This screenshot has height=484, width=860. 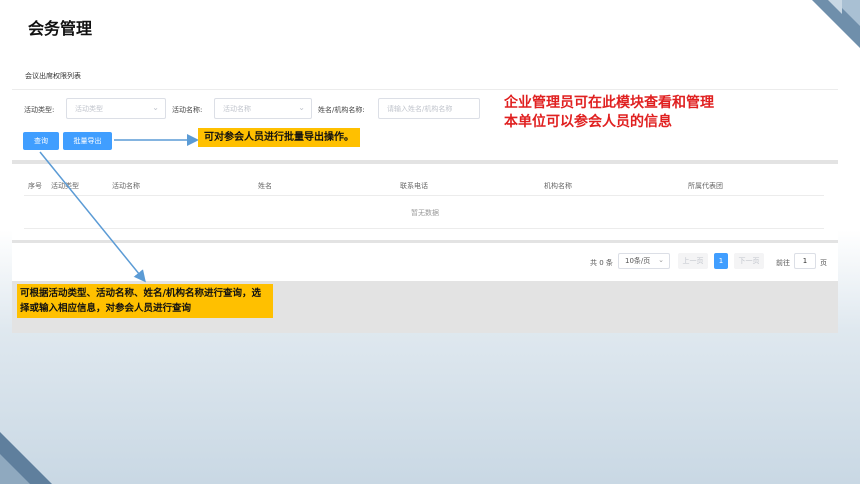 What do you see at coordinates (609, 112) in the screenshot?
I see `main-annotation: 企业管理员可在此模块查看和管理本单位可以参会人员的信息` at bounding box center [609, 112].